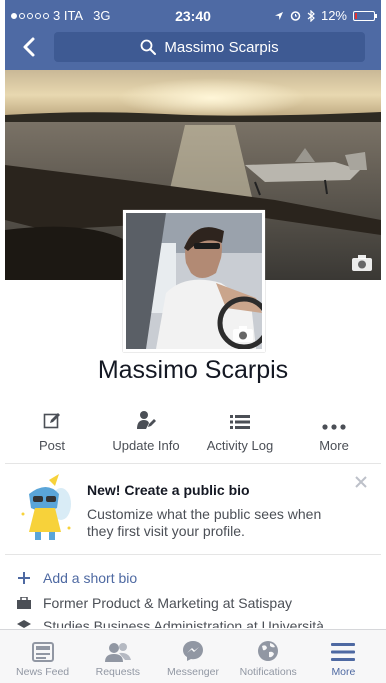  What do you see at coordinates (240, 433) in the screenshot?
I see `activity-log-button: Activity Log` at bounding box center [240, 433].